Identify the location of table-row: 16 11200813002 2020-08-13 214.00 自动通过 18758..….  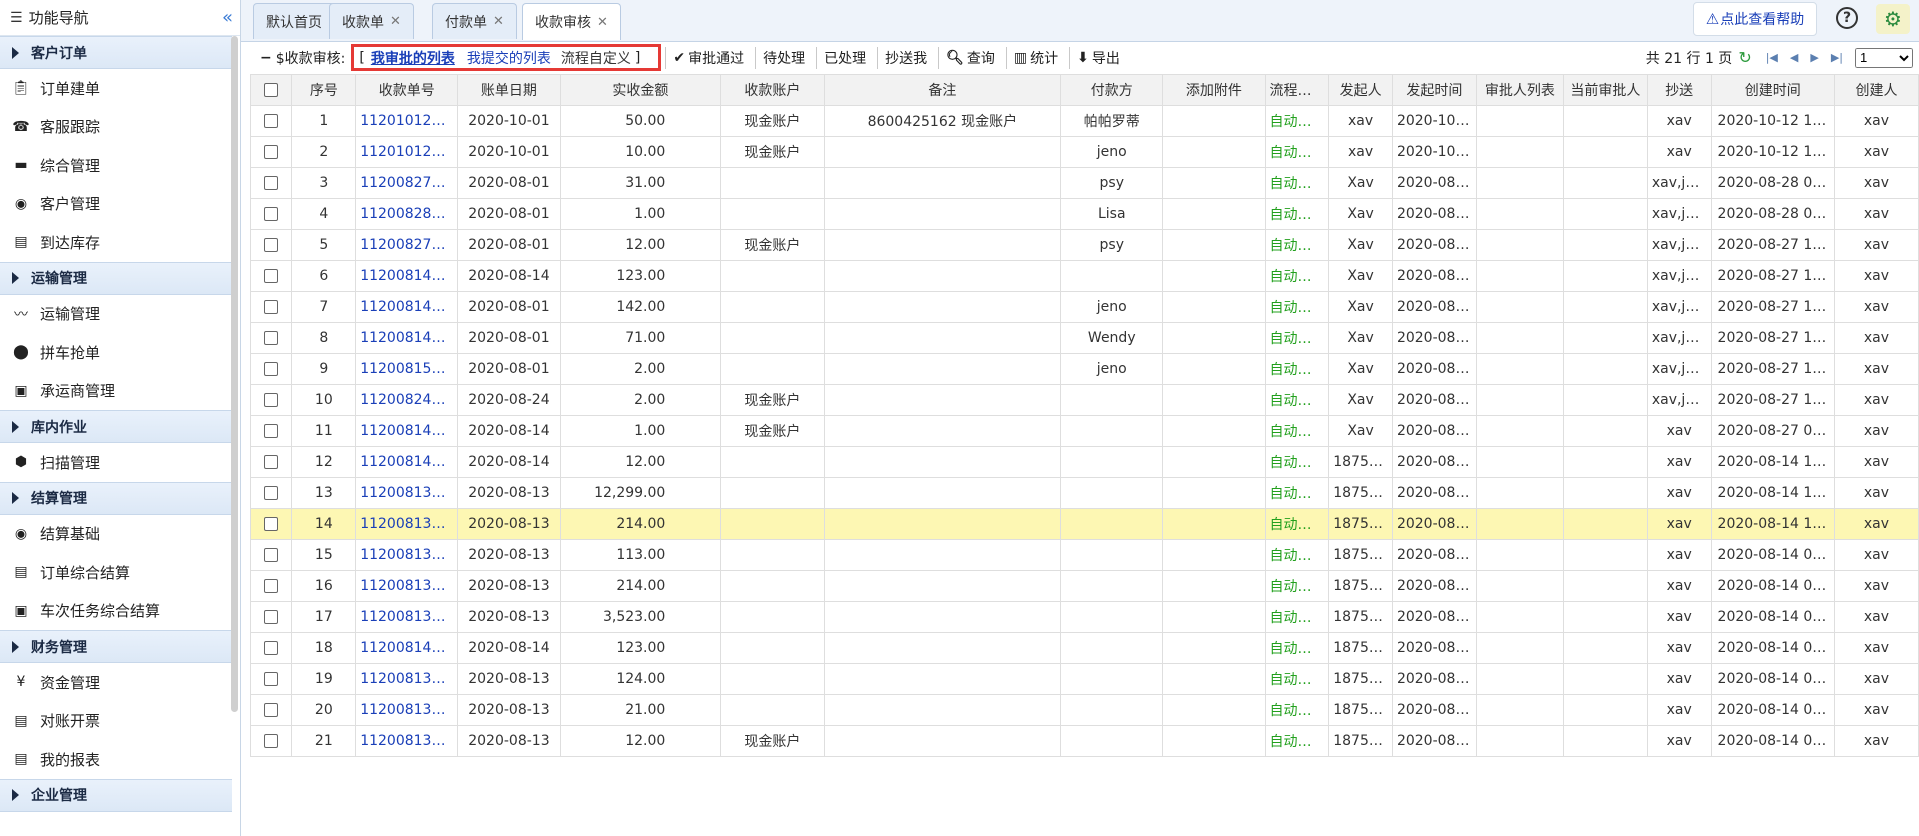
(1084, 586).